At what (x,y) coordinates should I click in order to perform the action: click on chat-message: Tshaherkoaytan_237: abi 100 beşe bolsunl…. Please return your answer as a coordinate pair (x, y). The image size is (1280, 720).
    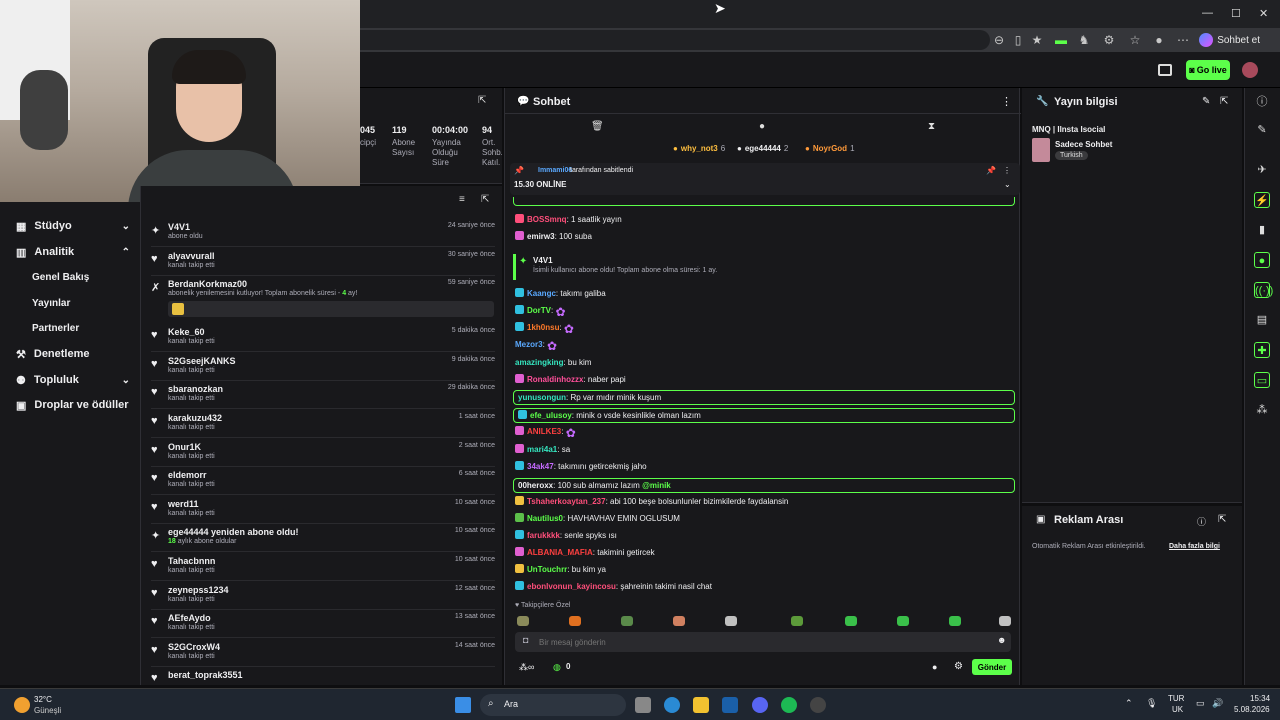
    Looking at the image, I should click on (764, 502).